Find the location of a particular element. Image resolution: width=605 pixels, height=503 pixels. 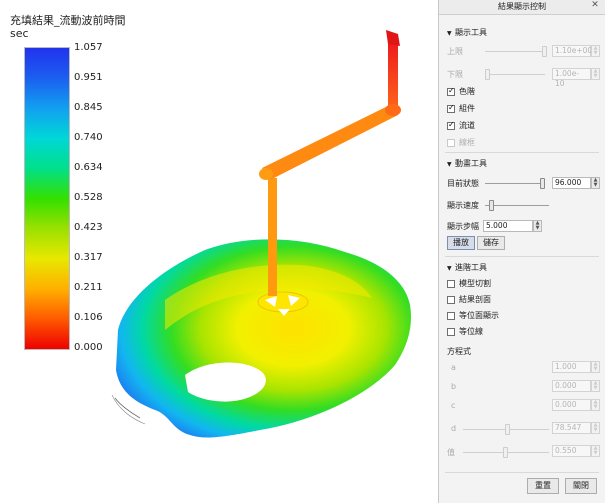

upper-spinner: ▲ ▼ is located at coordinates (595, 51).